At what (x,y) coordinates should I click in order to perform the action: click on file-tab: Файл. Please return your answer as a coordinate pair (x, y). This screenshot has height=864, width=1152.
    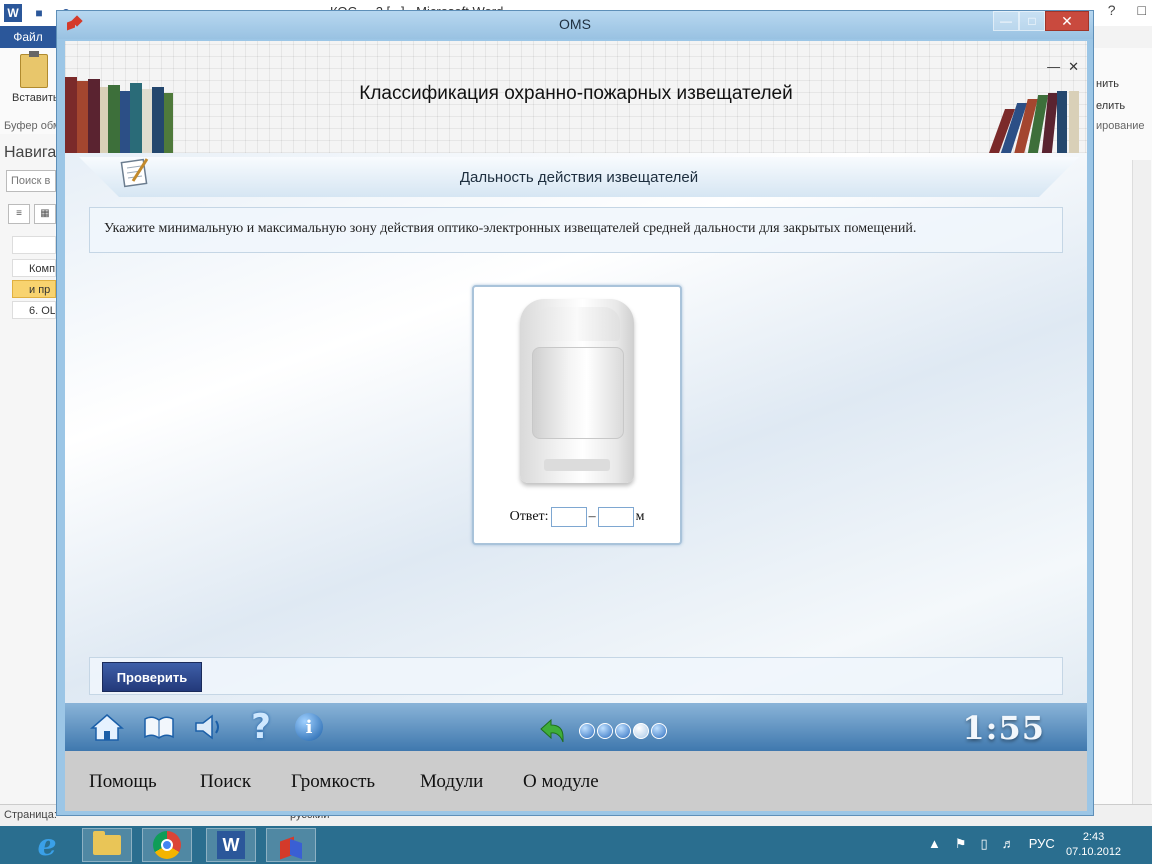
    Looking at the image, I should click on (28, 37).